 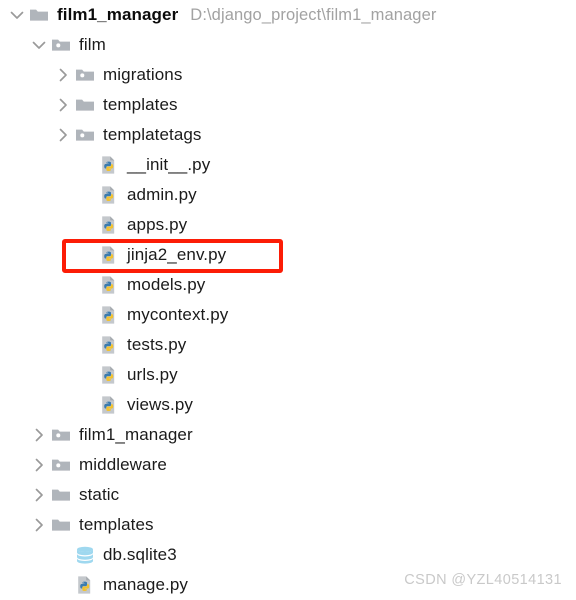 What do you see at coordinates (288, 345) in the screenshot?
I see `tree-row: tests.py` at bounding box center [288, 345].